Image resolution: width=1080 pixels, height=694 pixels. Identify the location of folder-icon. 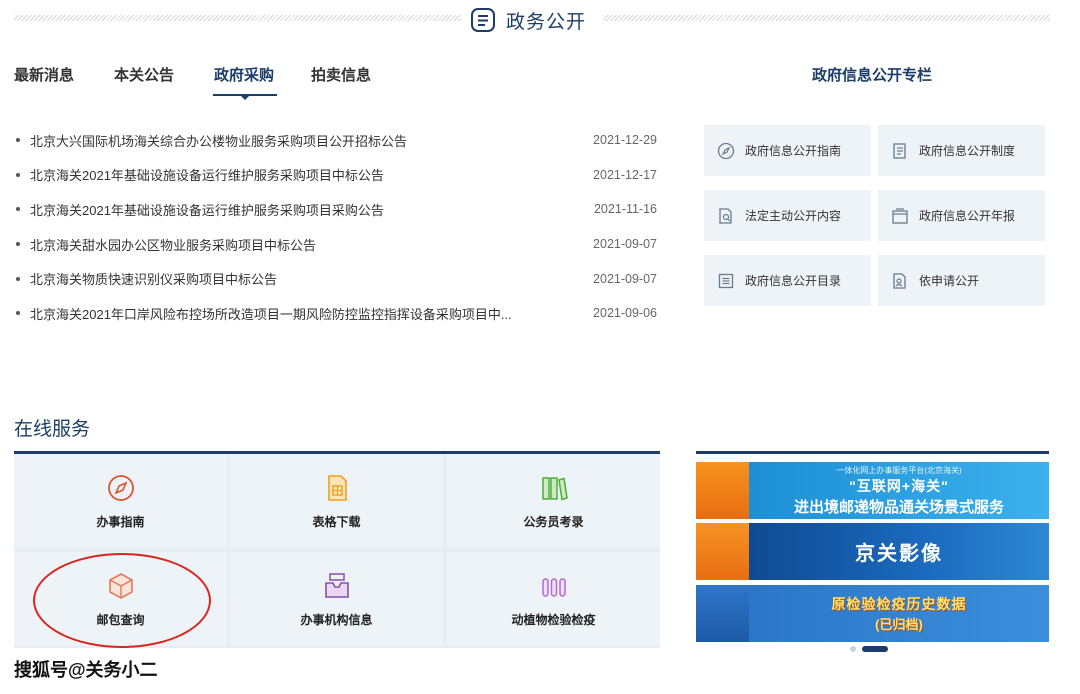
(900, 215).